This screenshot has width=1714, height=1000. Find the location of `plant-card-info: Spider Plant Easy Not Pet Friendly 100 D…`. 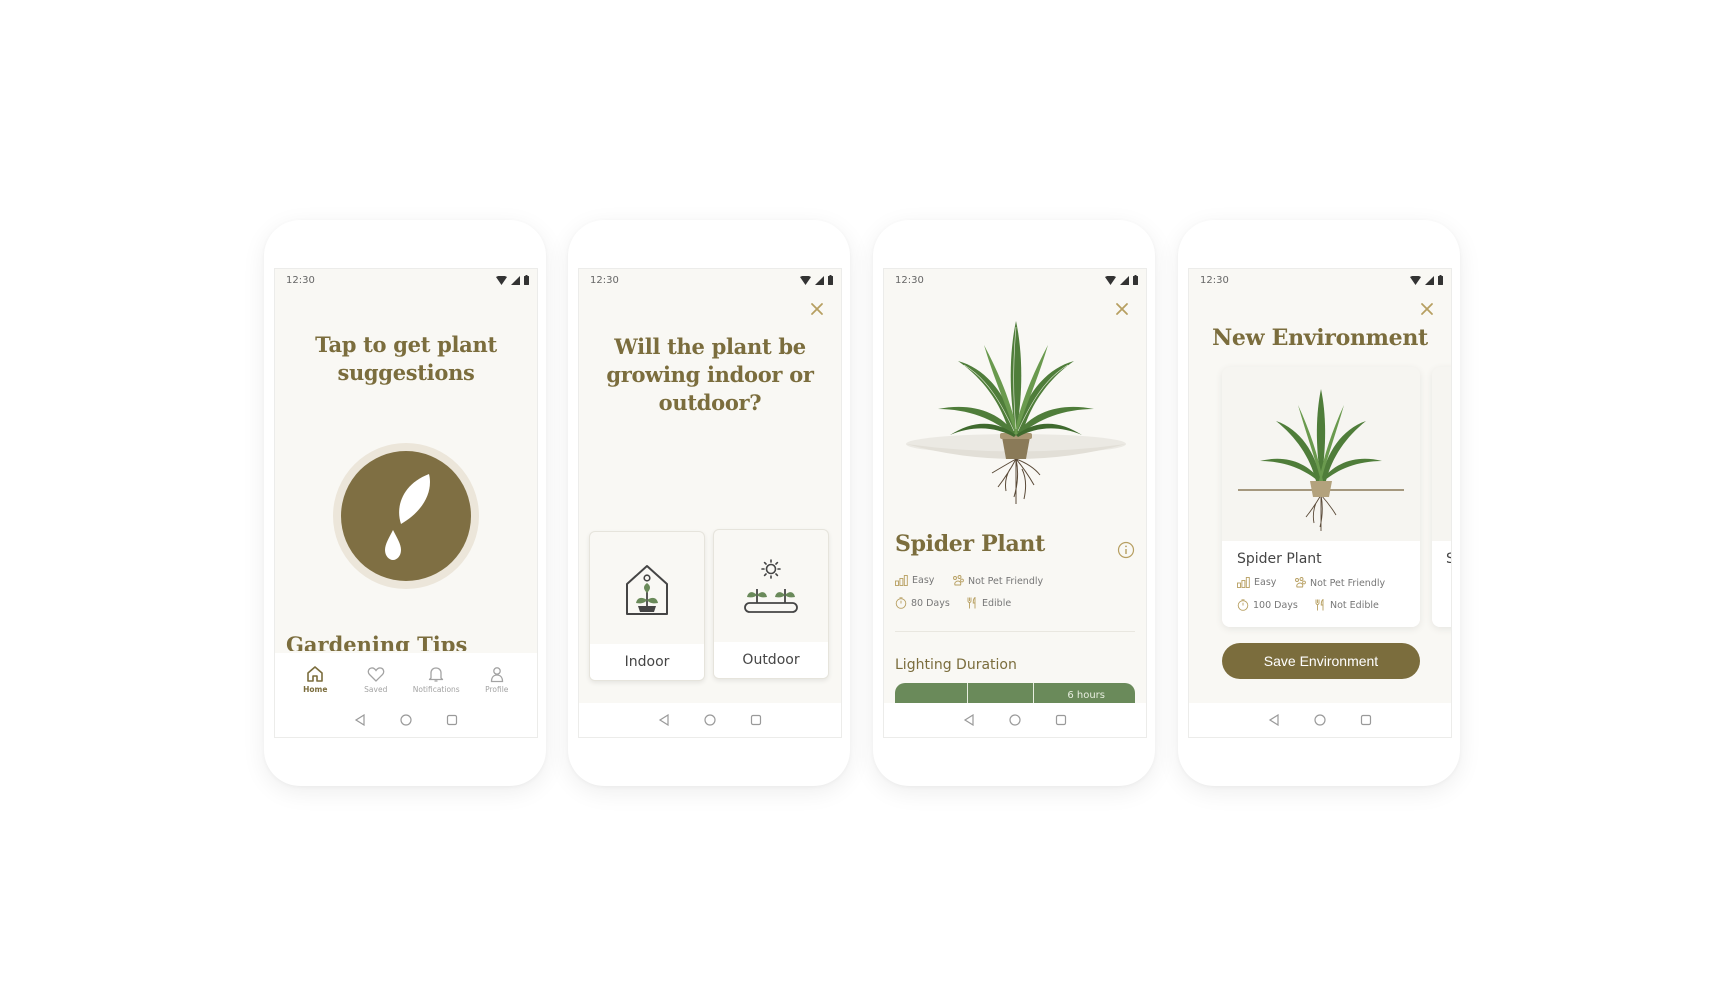

plant-card-info: Spider Plant Easy Not Pet Friendly 100 D… is located at coordinates (1321, 584).